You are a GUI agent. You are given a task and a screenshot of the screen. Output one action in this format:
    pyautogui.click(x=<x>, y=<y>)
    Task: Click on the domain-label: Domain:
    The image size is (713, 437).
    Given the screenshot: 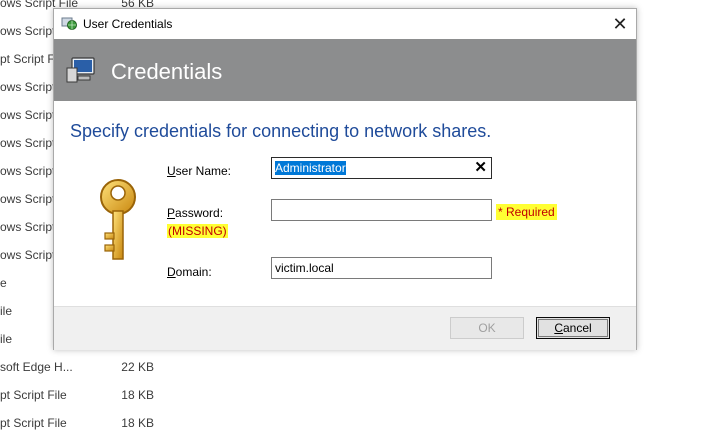 What is the action you would take?
    pyautogui.click(x=189, y=272)
    